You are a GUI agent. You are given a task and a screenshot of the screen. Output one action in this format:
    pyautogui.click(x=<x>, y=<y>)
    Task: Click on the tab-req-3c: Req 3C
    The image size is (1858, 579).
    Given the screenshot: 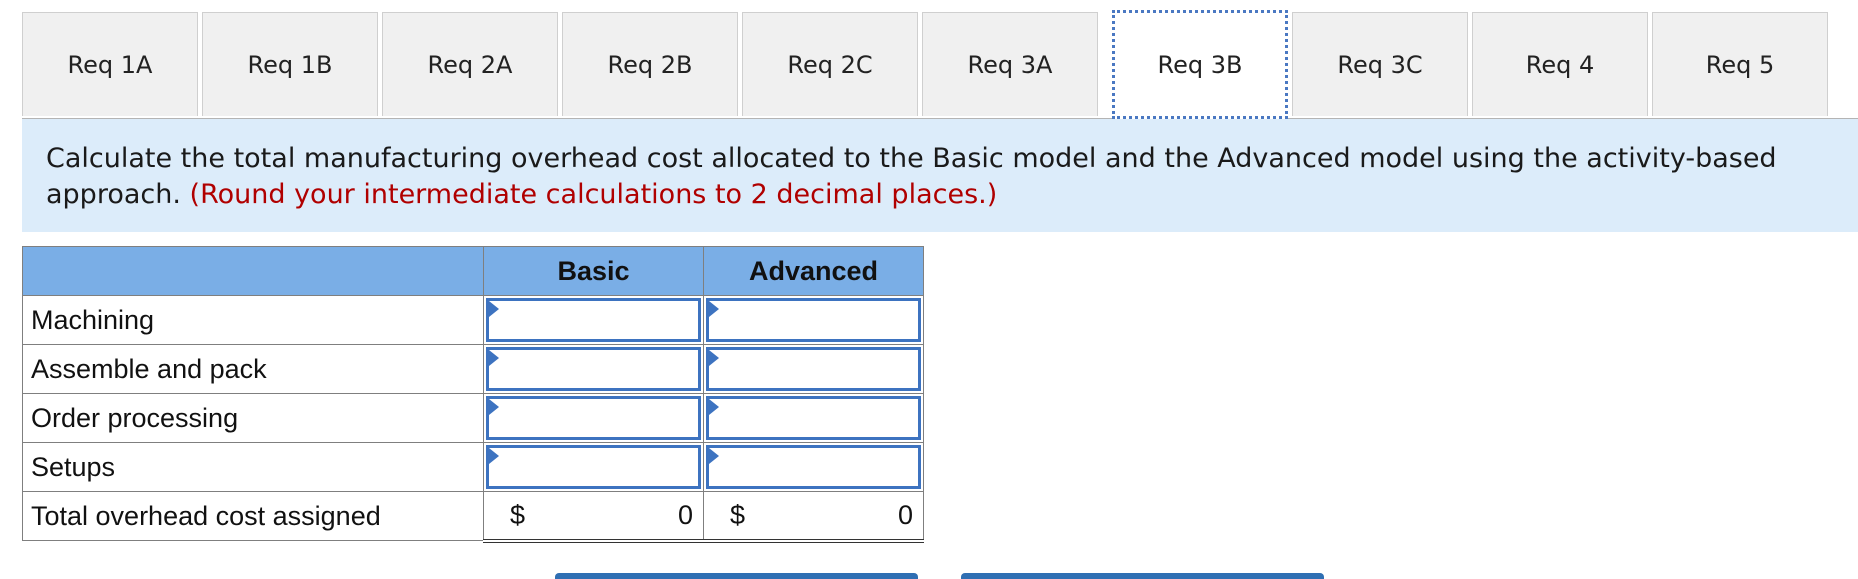 What is the action you would take?
    pyautogui.click(x=1380, y=64)
    